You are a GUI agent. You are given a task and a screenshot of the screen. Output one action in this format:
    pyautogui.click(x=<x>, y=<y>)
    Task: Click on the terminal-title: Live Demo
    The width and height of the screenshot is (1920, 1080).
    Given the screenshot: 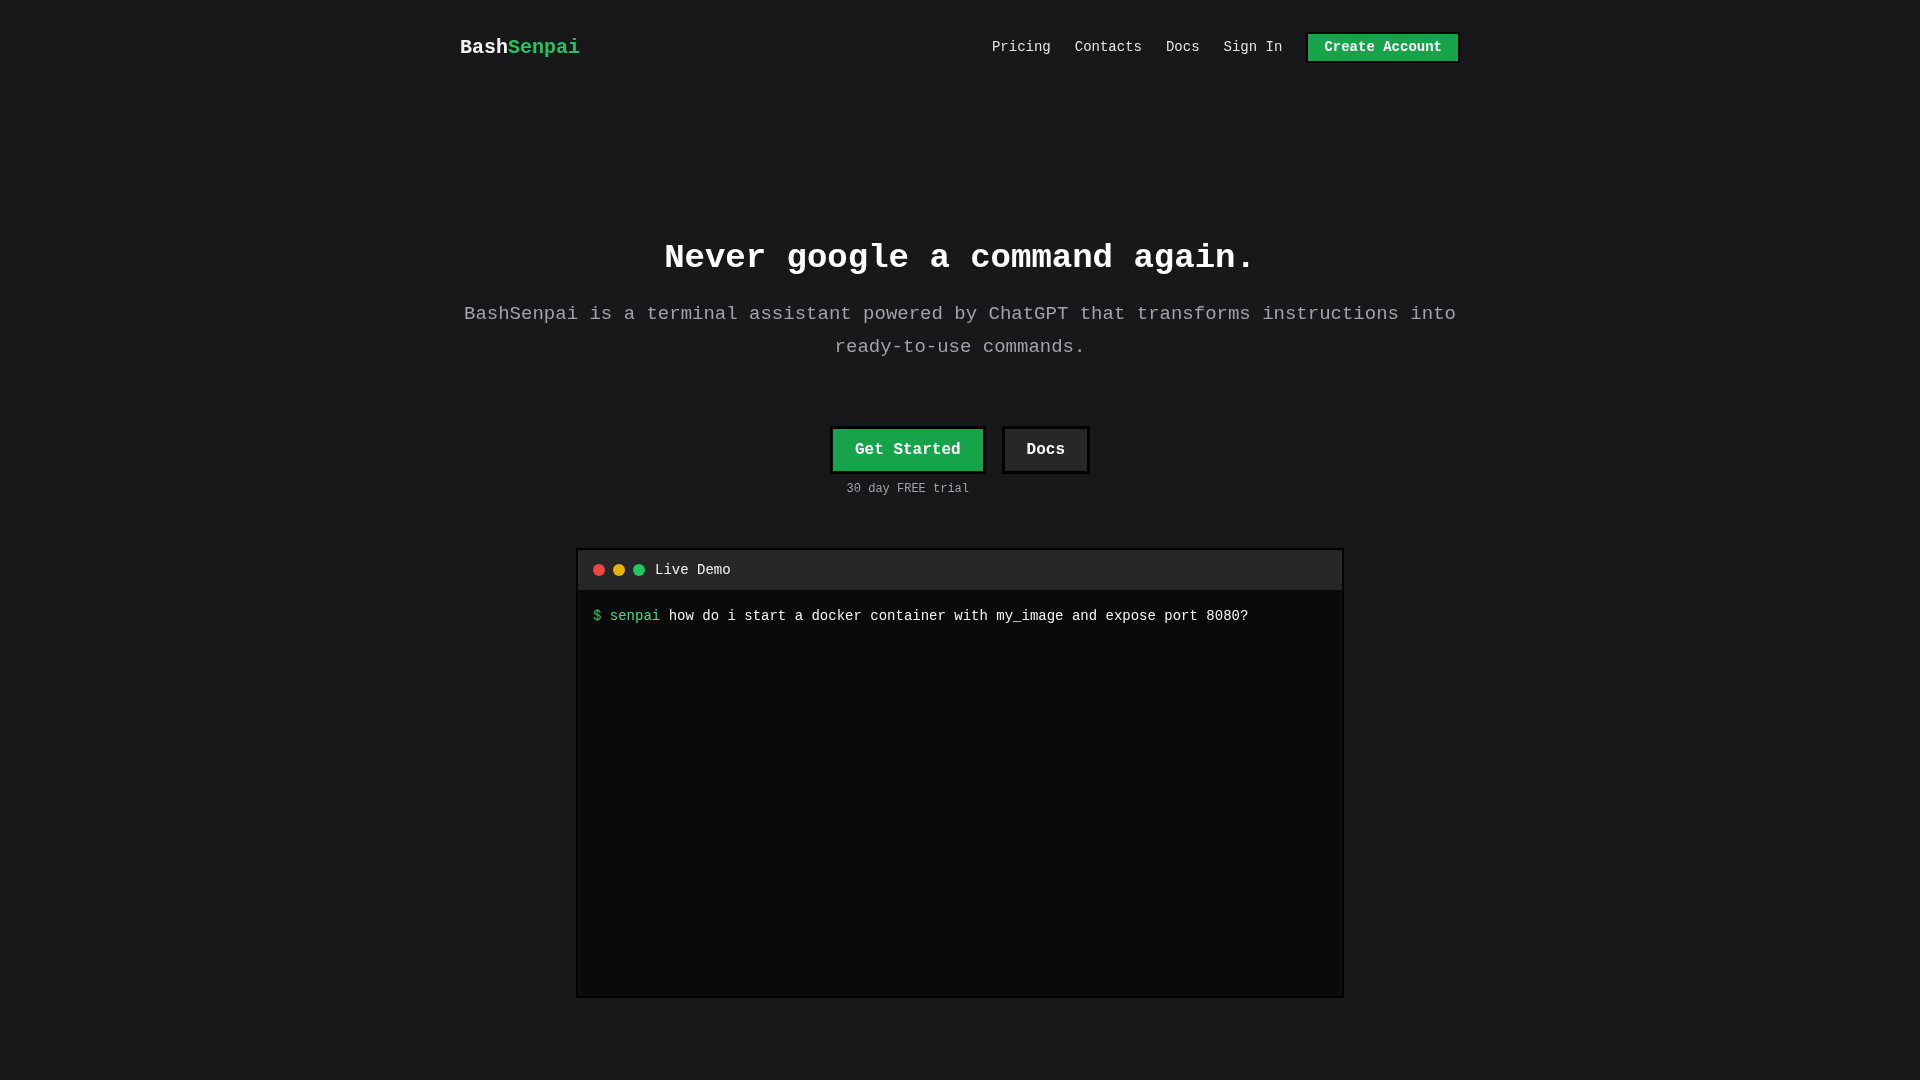 What is the action you would take?
    pyautogui.click(x=693, y=570)
    